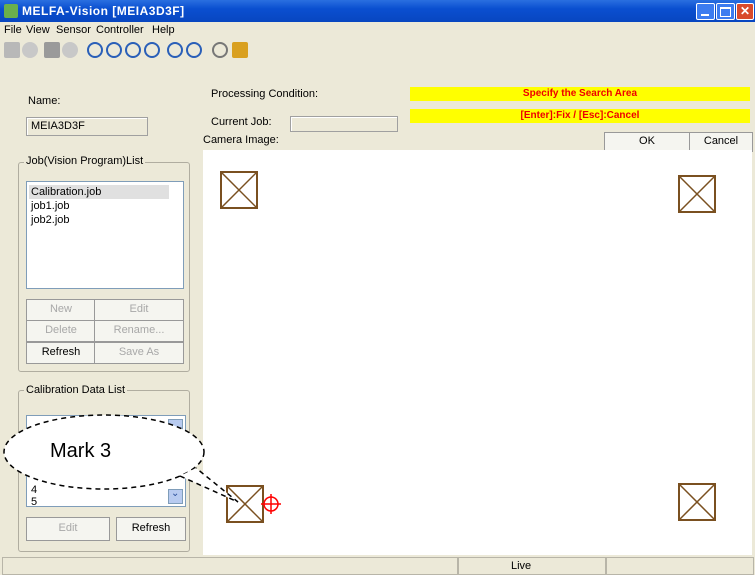 The image size is (755, 575). Describe the element at coordinates (105, 235) in the screenshot. I see `job-listbox: Calibration.job job1.job job2.job` at that location.